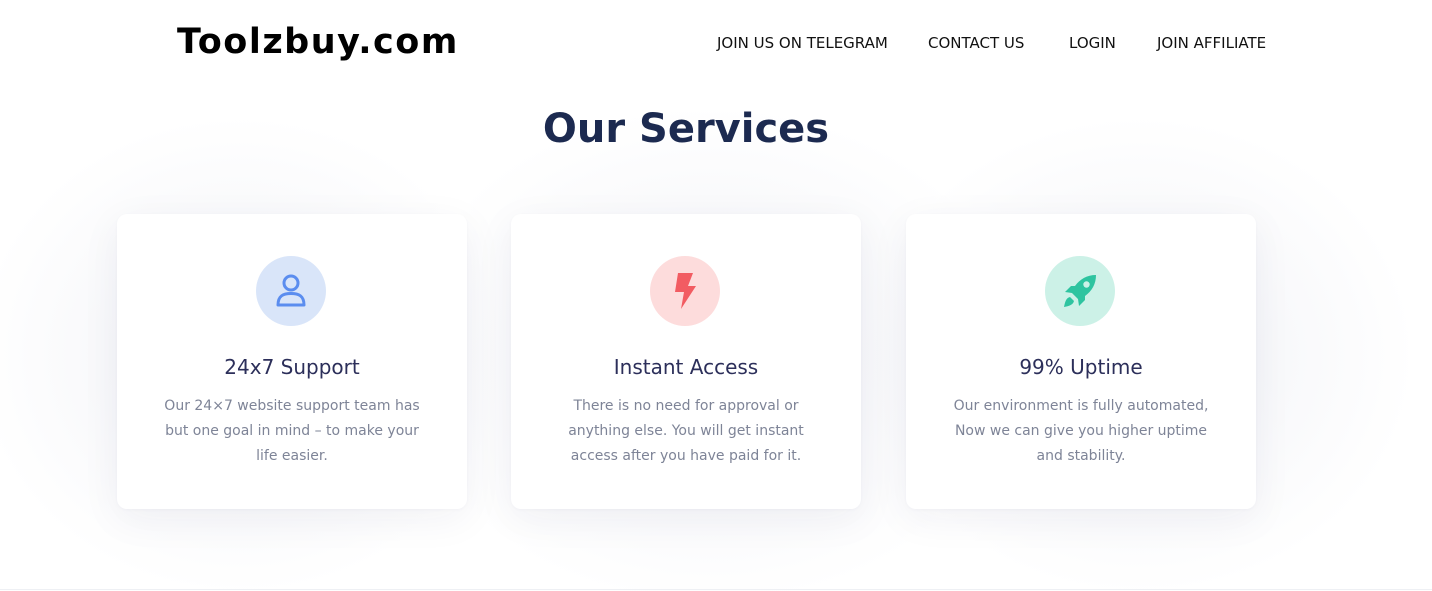 This screenshot has height=591, width=1432. What do you see at coordinates (803, 43) in the screenshot?
I see `nav-join-telegram: JOIN US ON TELEGRAM` at bounding box center [803, 43].